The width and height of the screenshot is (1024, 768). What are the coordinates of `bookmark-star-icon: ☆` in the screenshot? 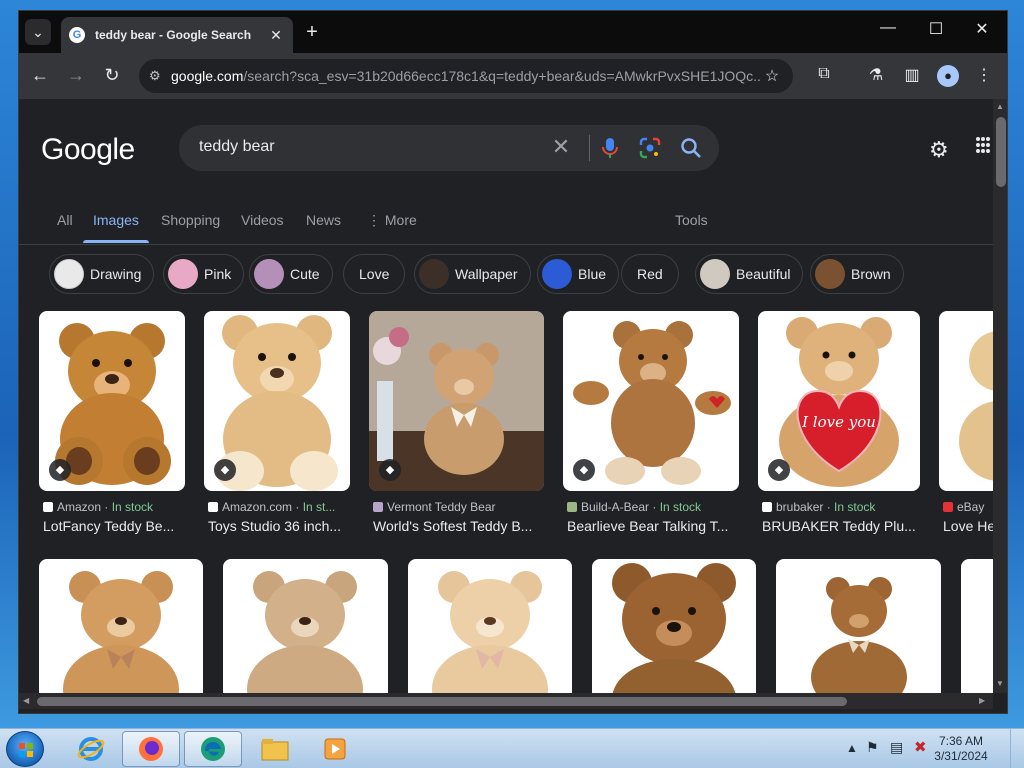 It's located at (772, 76).